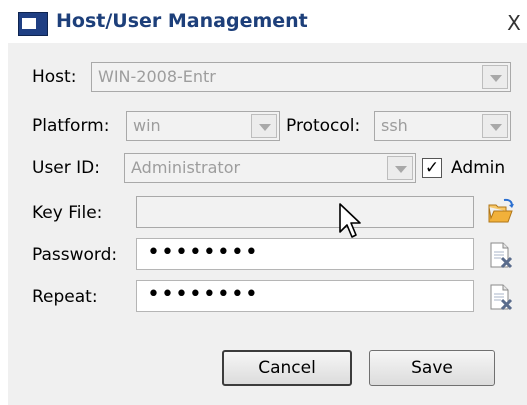 The width and height of the screenshot is (527, 405). What do you see at coordinates (287, 368) in the screenshot?
I see `cancel-button: Cancel` at bounding box center [287, 368].